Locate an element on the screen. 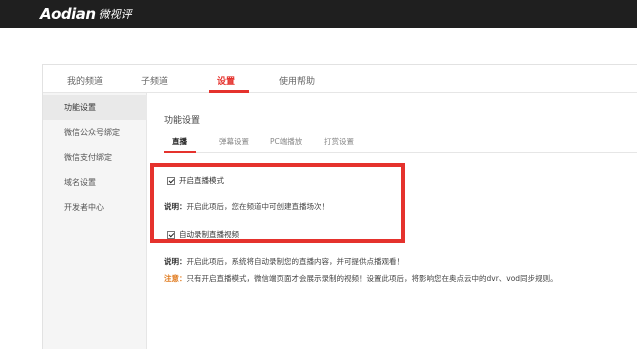 This screenshot has height=349, width=637. live-mode-checkbox is located at coordinates (171, 180).